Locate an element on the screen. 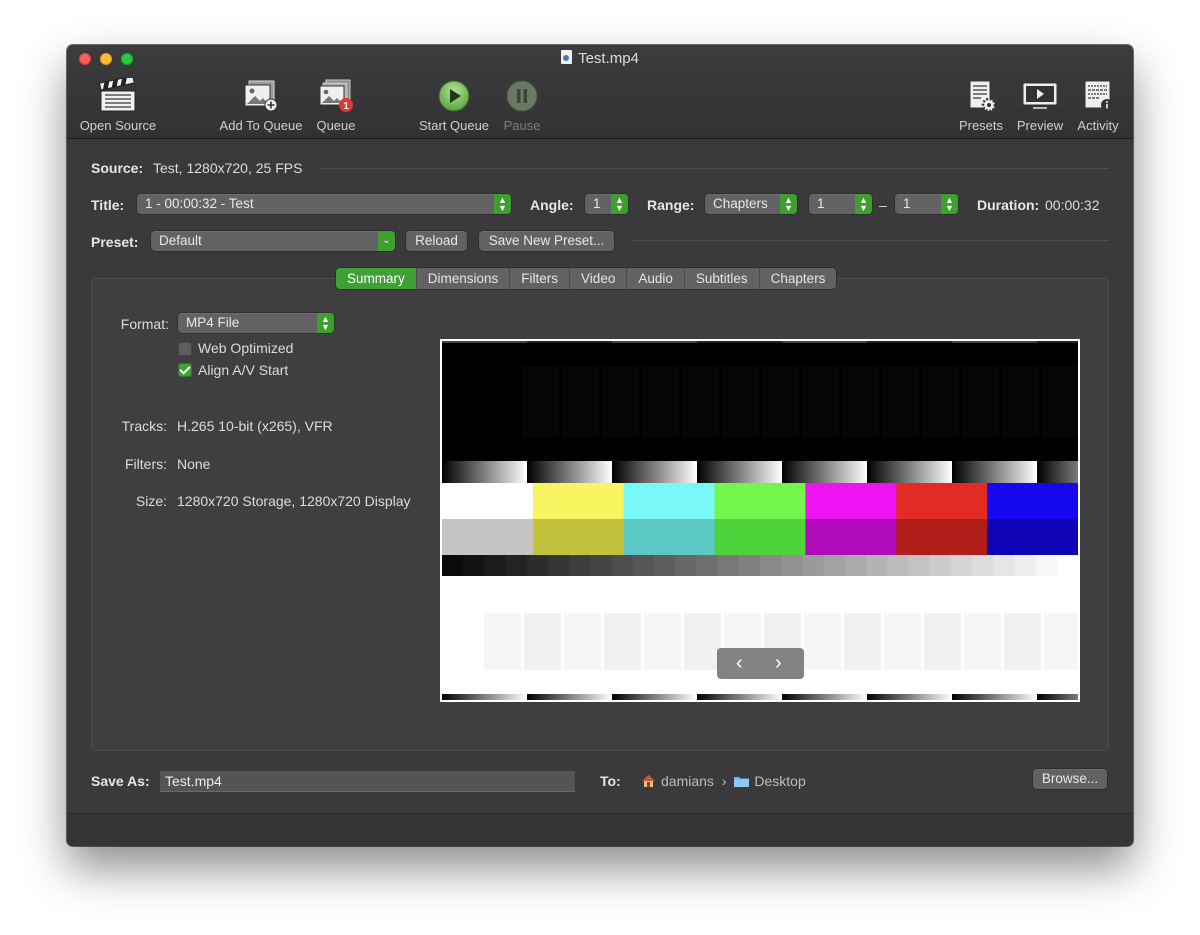  destination-path: damians › Desktop is located at coordinates (724, 781).